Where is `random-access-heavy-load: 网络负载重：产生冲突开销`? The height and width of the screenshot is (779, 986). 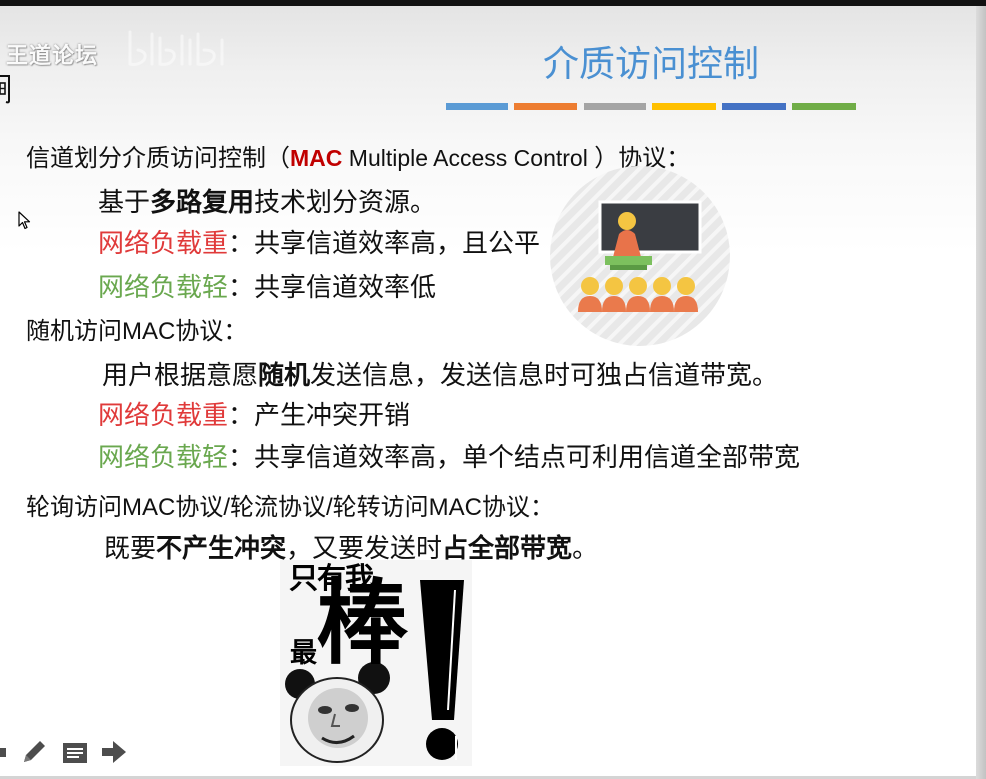 random-access-heavy-load: 网络负载重：产生冲突开销 is located at coordinates (254, 416).